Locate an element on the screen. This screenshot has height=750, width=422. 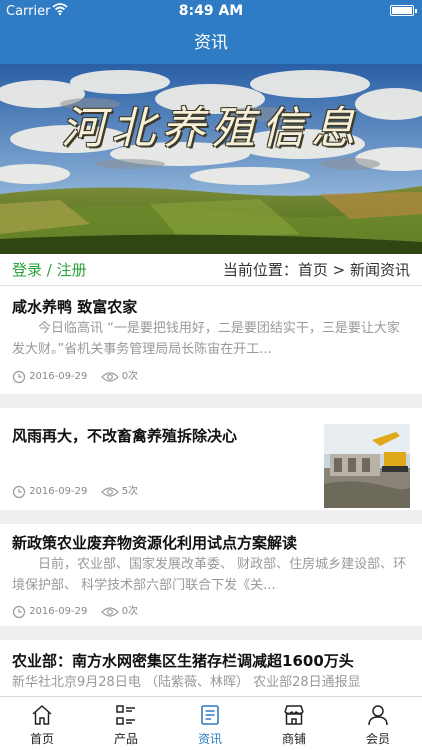
tab-label: 资讯 is located at coordinates (209, 739).